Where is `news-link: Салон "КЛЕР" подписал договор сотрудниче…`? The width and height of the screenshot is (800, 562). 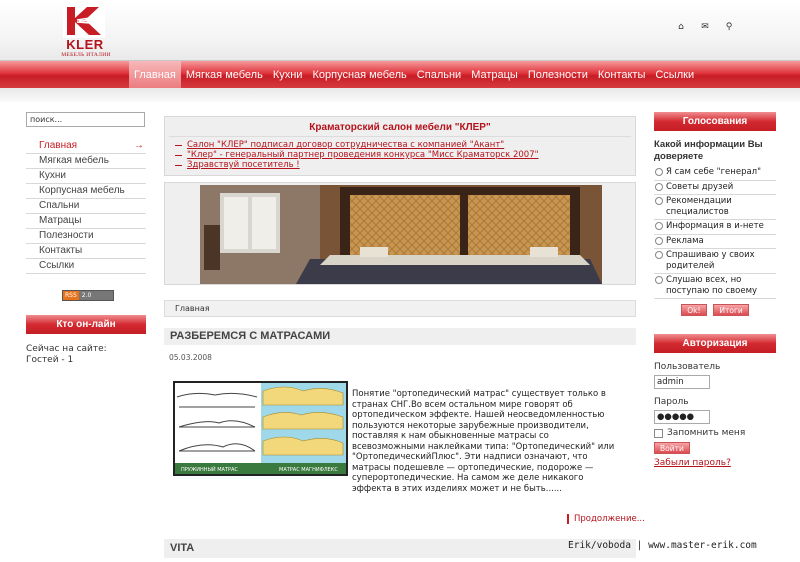 news-link: Салон "КЛЕР" подписал договор сотрудниче… is located at coordinates (405, 145).